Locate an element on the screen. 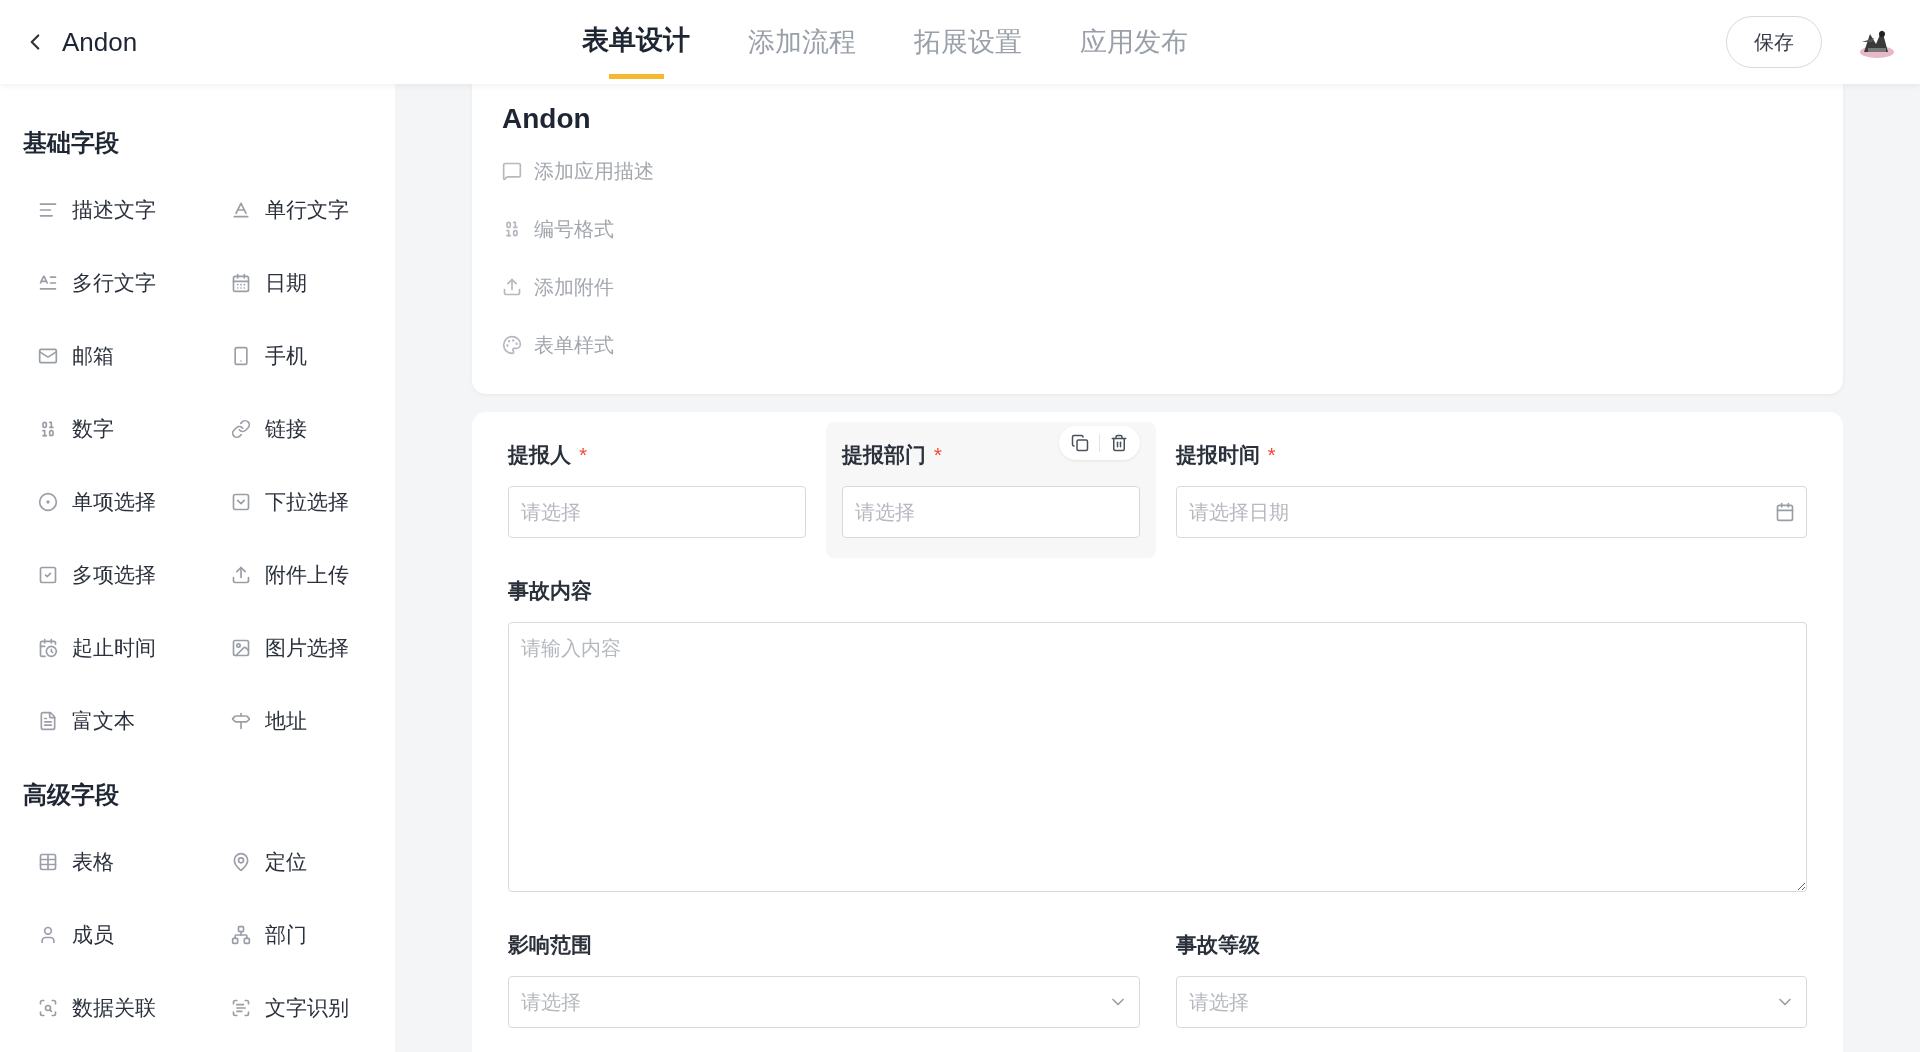 This screenshot has width=1920, height=1052. table-icon is located at coordinates (48, 862).